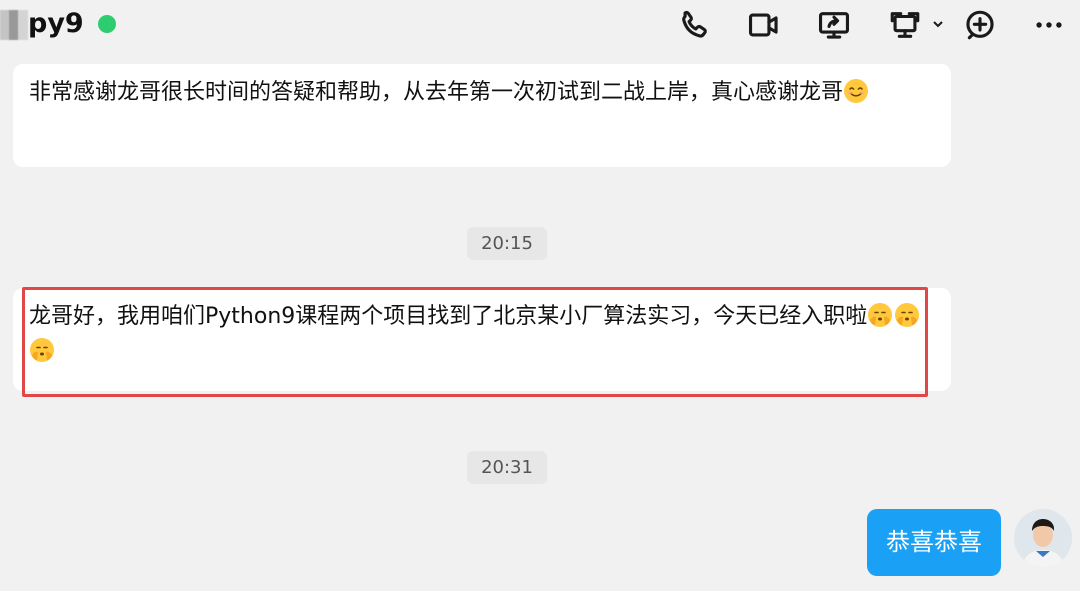 The width and height of the screenshot is (1080, 591). Describe the element at coordinates (695, 25) in the screenshot. I see `phone-icon` at that location.